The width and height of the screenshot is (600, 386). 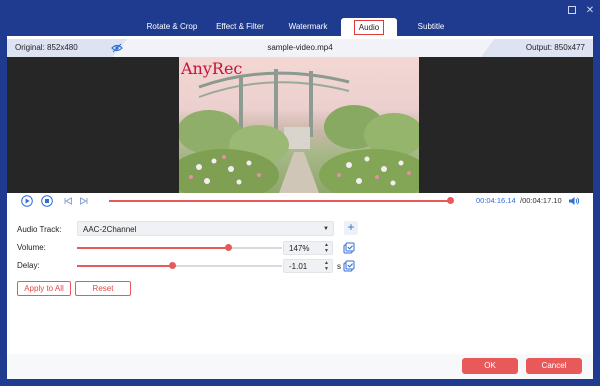 What do you see at coordinates (308, 248) in the screenshot?
I see `volume-input: 147% ▲ ▼` at bounding box center [308, 248].